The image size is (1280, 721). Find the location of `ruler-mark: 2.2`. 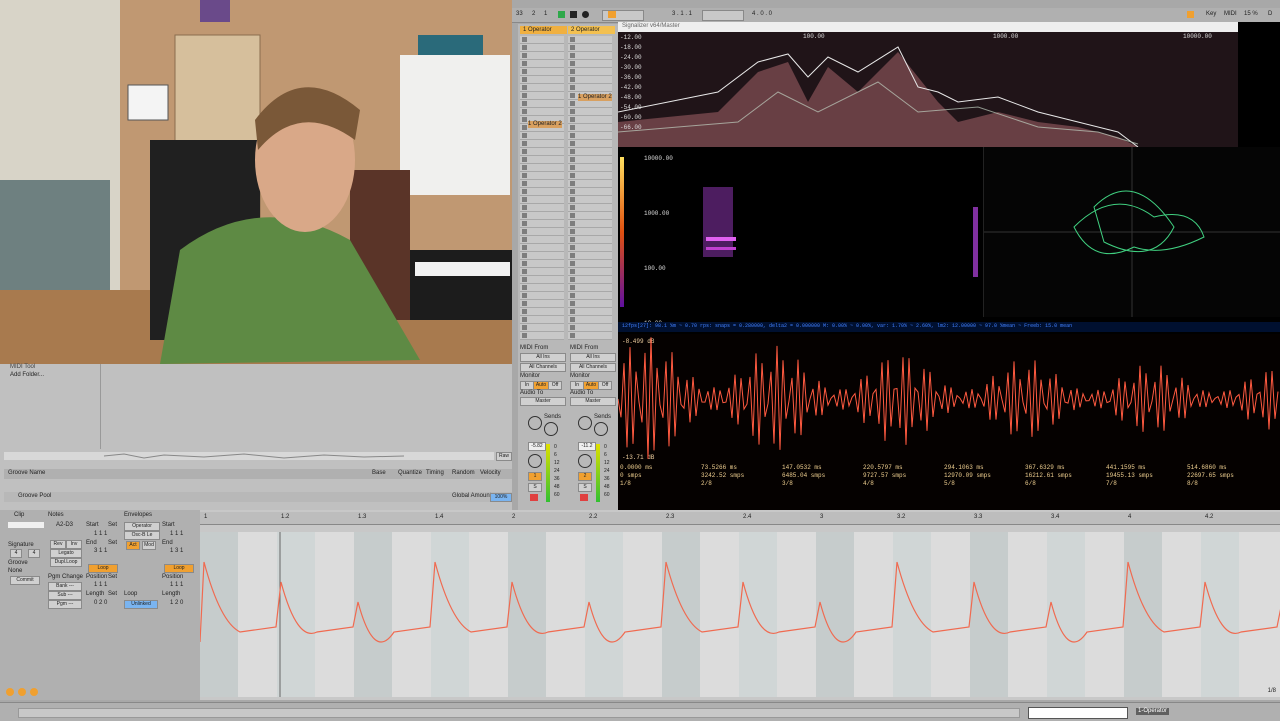

ruler-mark: 2.2 is located at coordinates (593, 517).